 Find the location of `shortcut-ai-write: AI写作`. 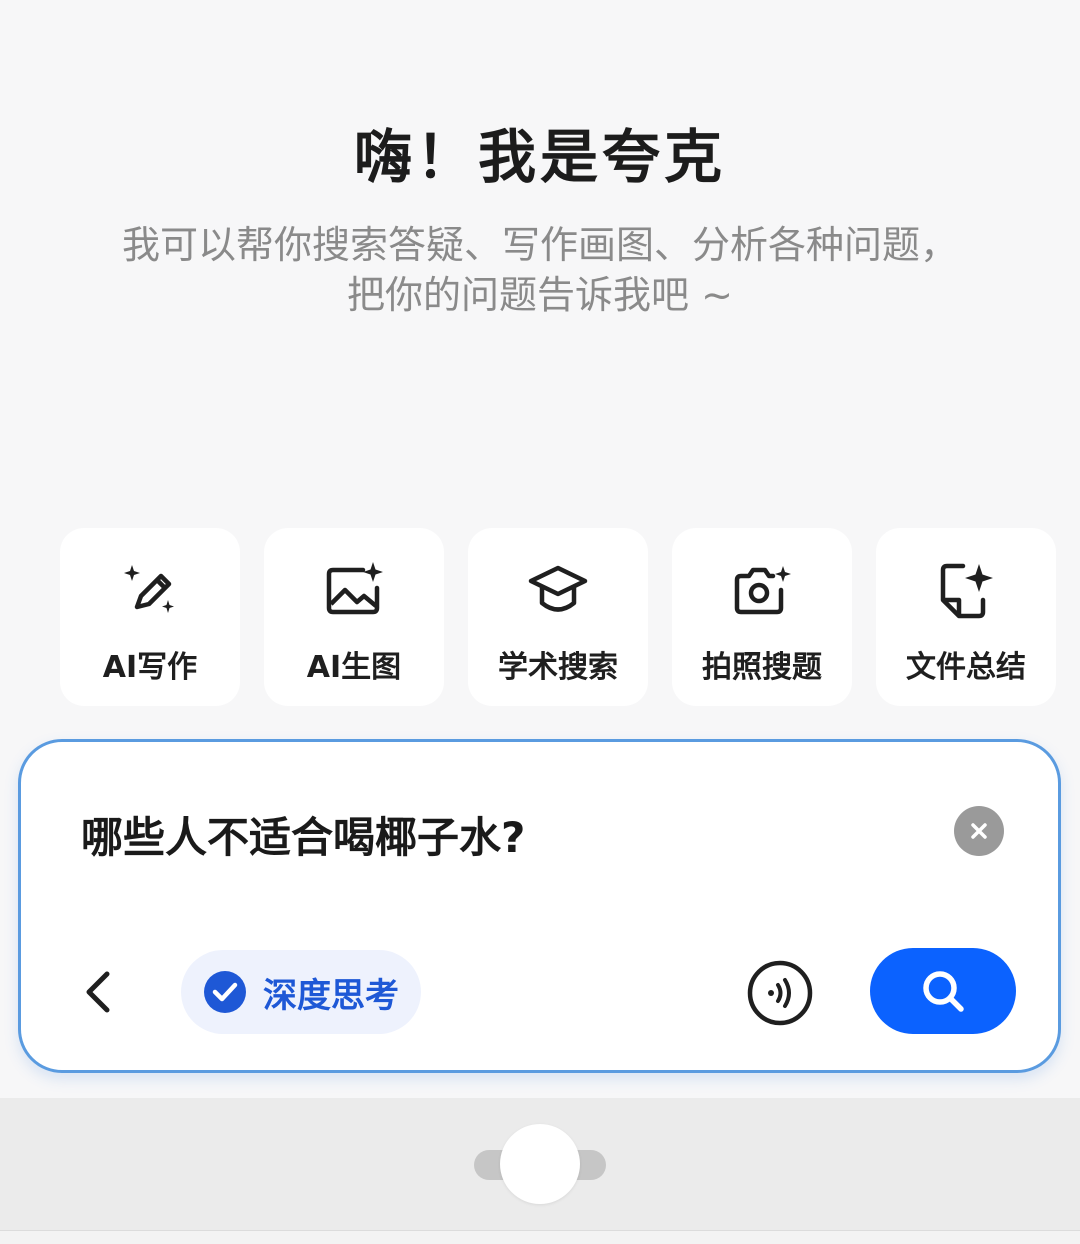

shortcut-ai-write: AI写作 is located at coordinates (150, 617).